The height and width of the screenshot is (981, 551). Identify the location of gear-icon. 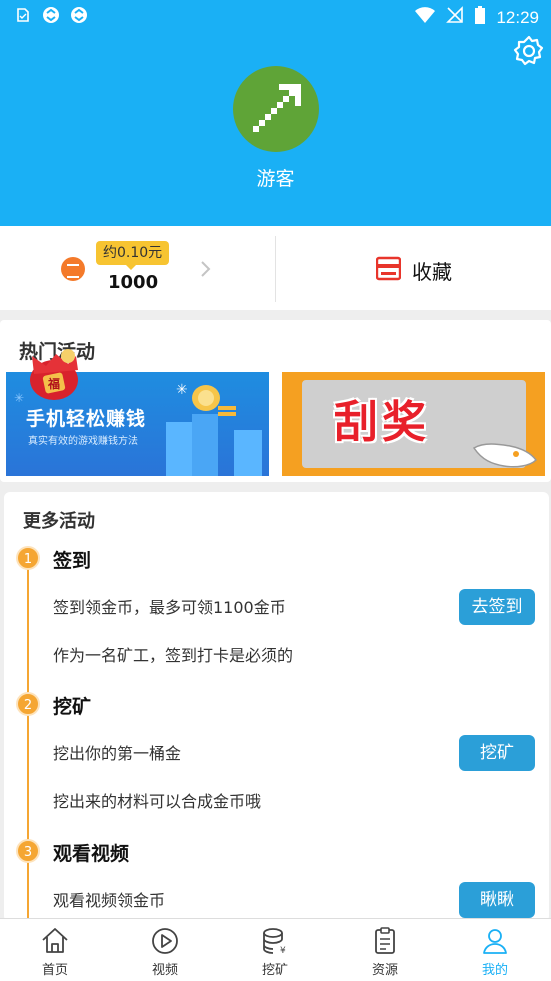
(529, 51).